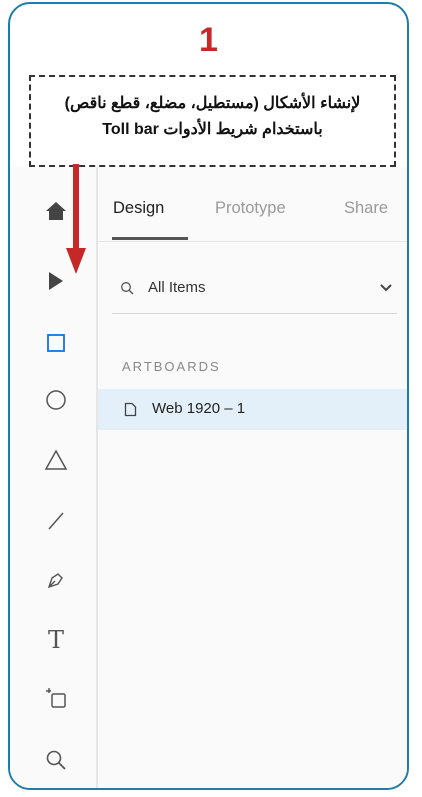  Describe the element at coordinates (130, 129) in the screenshot. I see `note-line-2-english: Toll bar` at that location.